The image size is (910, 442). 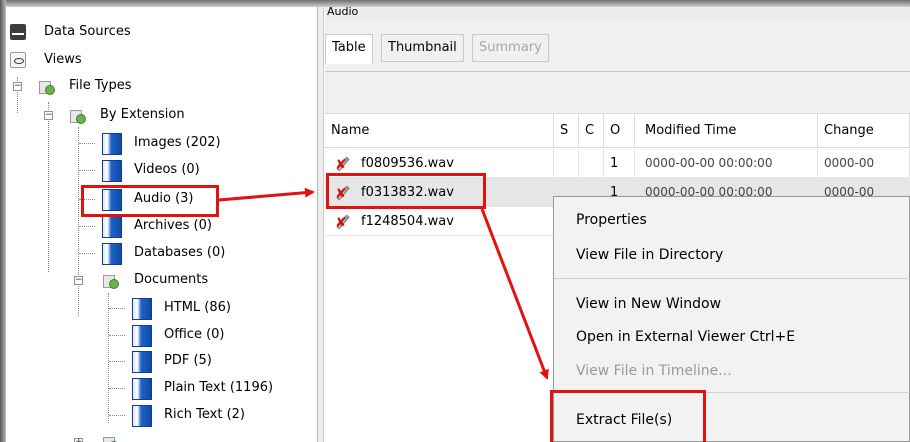 I want to click on arrow-to-extract, so click(x=514, y=294).